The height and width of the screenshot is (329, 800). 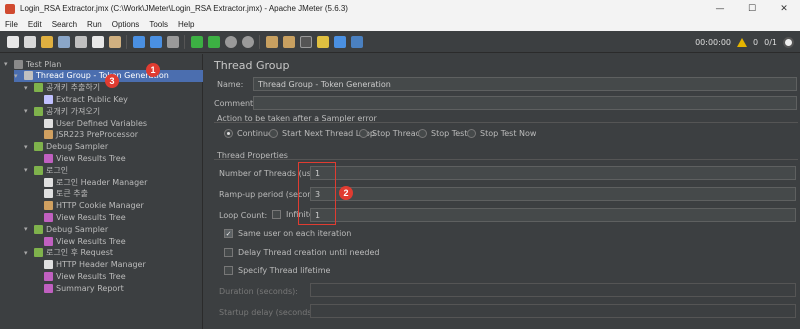 What do you see at coordinates (309, 252) in the screenshot?
I see `checkbox-label: Delay Thread creation until needed` at bounding box center [309, 252].